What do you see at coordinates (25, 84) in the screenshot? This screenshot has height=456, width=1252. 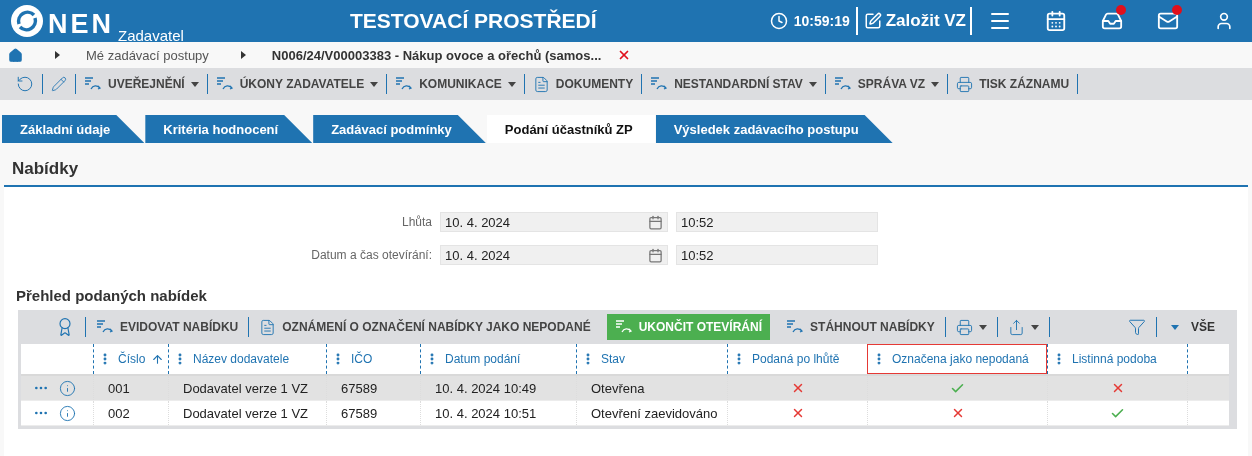 I see `refresh-icon` at bounding box center [25, 84].